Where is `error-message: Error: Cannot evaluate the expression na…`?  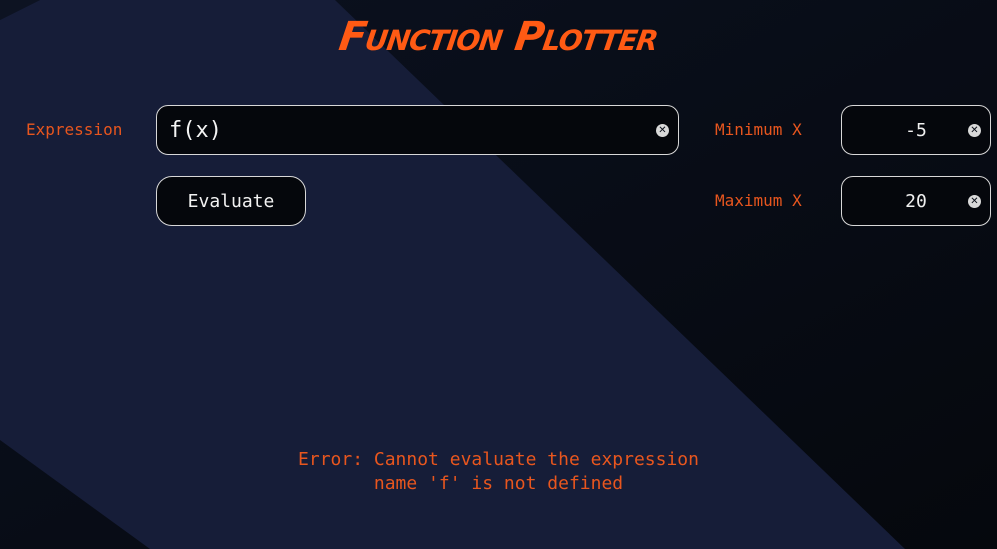
error-message: Error: Cannot evaluate the expression na… is located at coordinates (498, 472).